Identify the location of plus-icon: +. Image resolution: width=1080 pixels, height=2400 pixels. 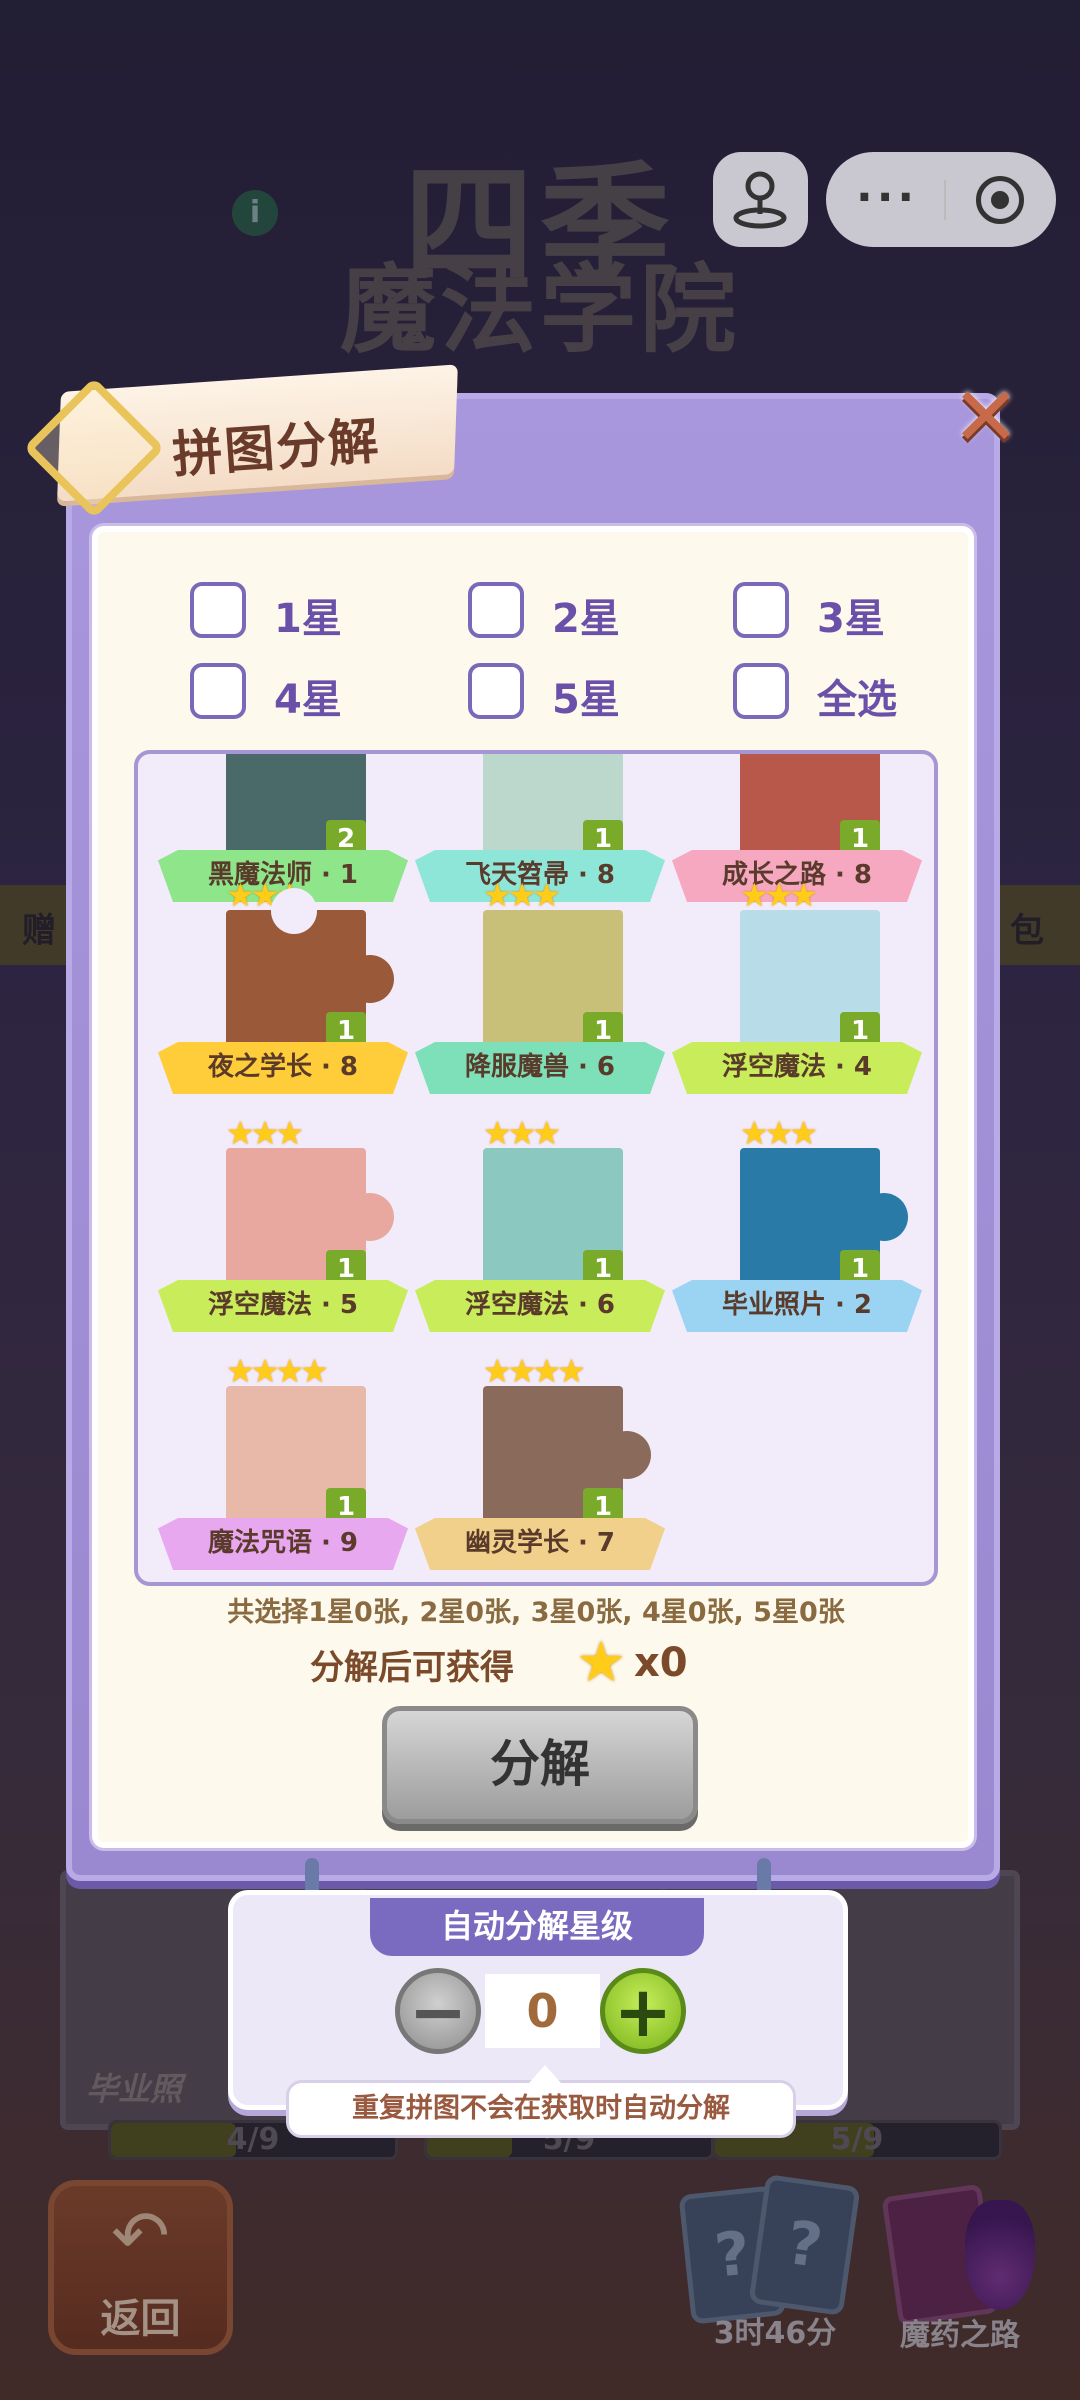
(643, 2012).